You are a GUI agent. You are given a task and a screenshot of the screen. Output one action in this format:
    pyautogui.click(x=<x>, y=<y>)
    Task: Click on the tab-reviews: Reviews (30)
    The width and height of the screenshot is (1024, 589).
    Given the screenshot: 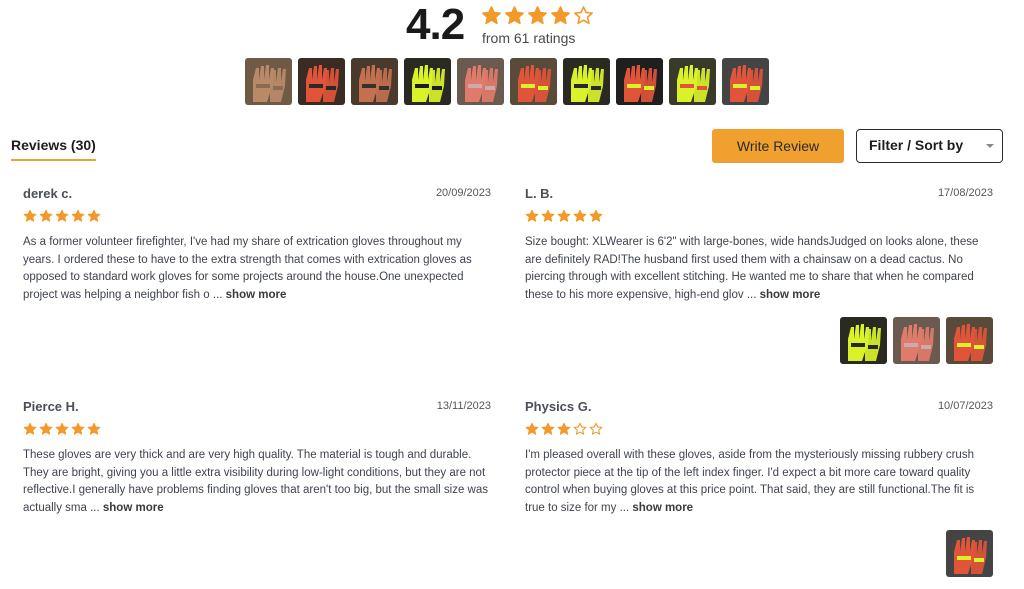 What is the action you would take?
    pyautogui.click(x=53, y=149)
    